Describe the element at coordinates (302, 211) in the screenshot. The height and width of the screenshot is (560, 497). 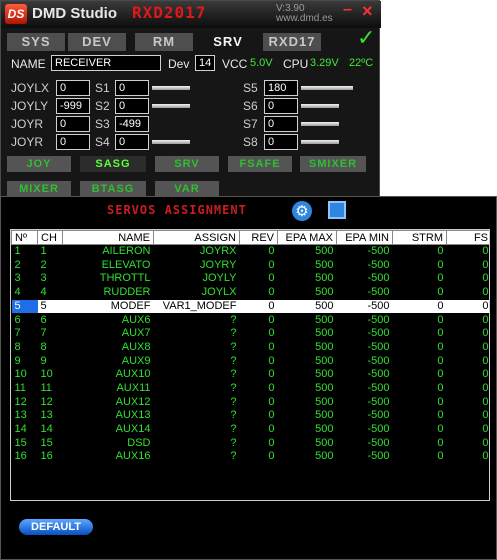
I see `gear-icon: ⚙` at that location.